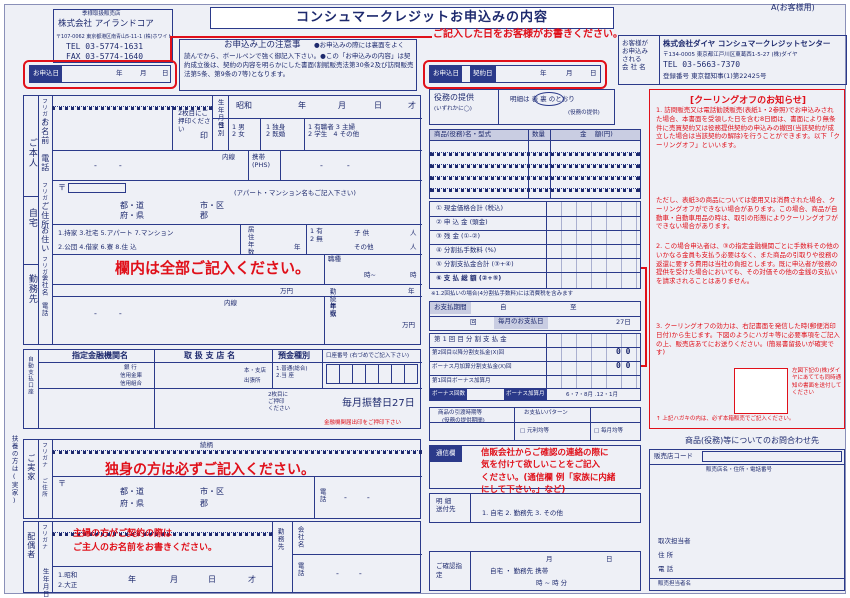  I want to click on occupation-options: 1 有職者 3 主婦 2 学生 4 その他, so click(333, 130).